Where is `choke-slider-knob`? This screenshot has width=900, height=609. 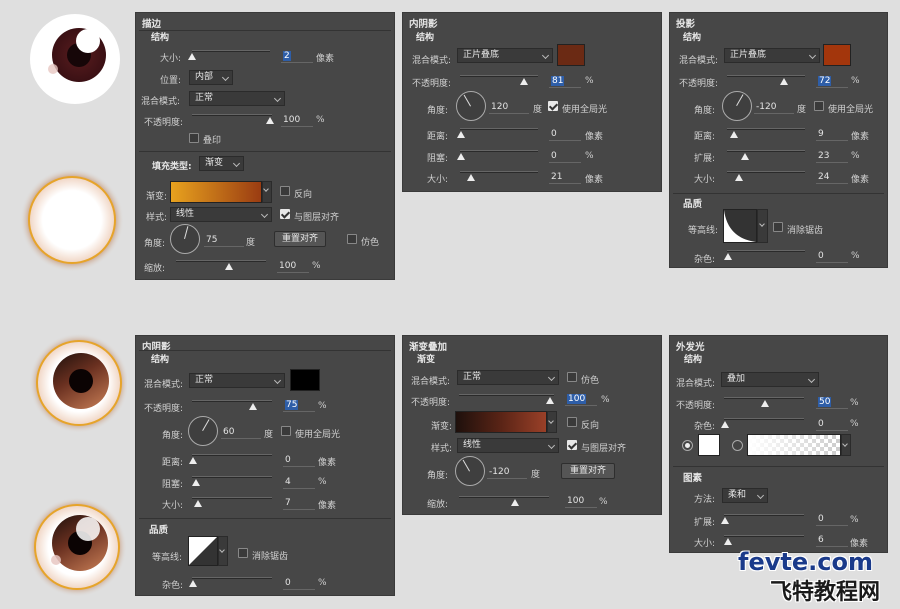
choke-slider-knob is located at coordinates (461, 156).